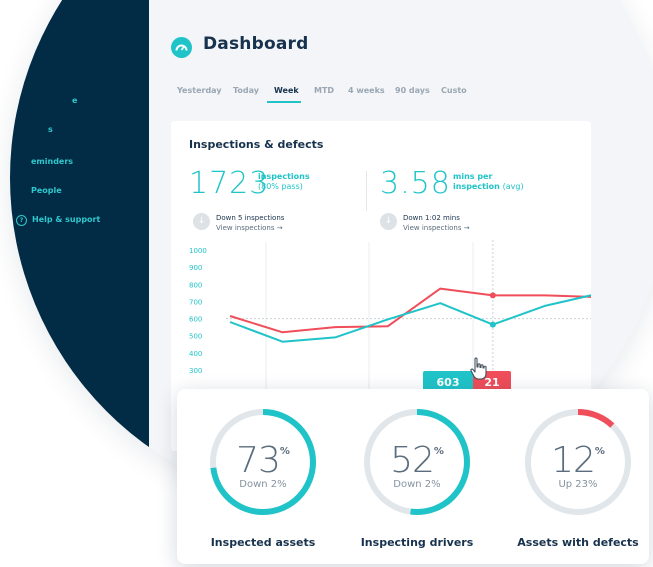 The width and height of the screenshot is (653, 567). What do you see at coordinates (246, 90) in the screenshot?
I see `tab-today: Today` at bounding box center [246, 90].